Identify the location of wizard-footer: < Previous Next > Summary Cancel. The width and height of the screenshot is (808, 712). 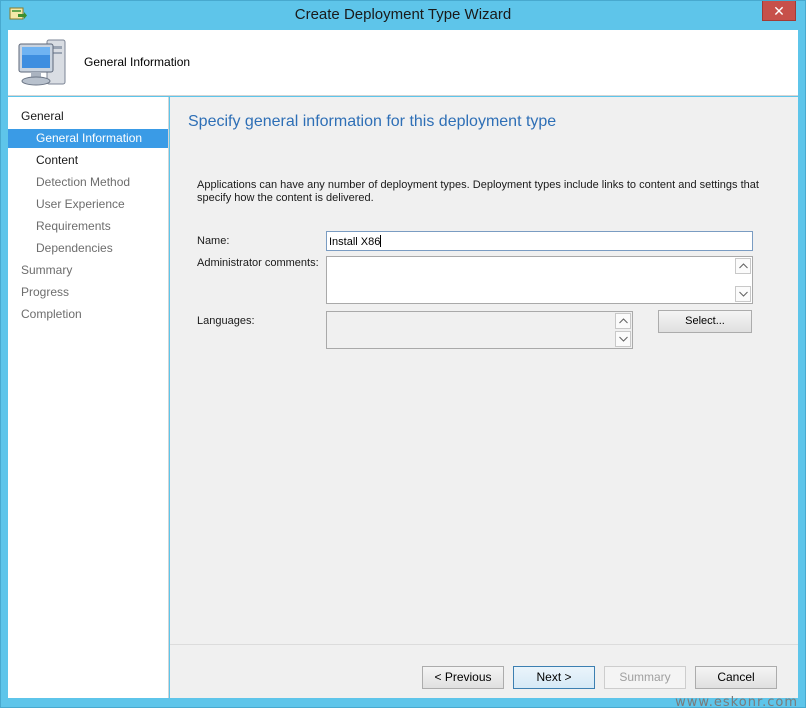
(484, 671).